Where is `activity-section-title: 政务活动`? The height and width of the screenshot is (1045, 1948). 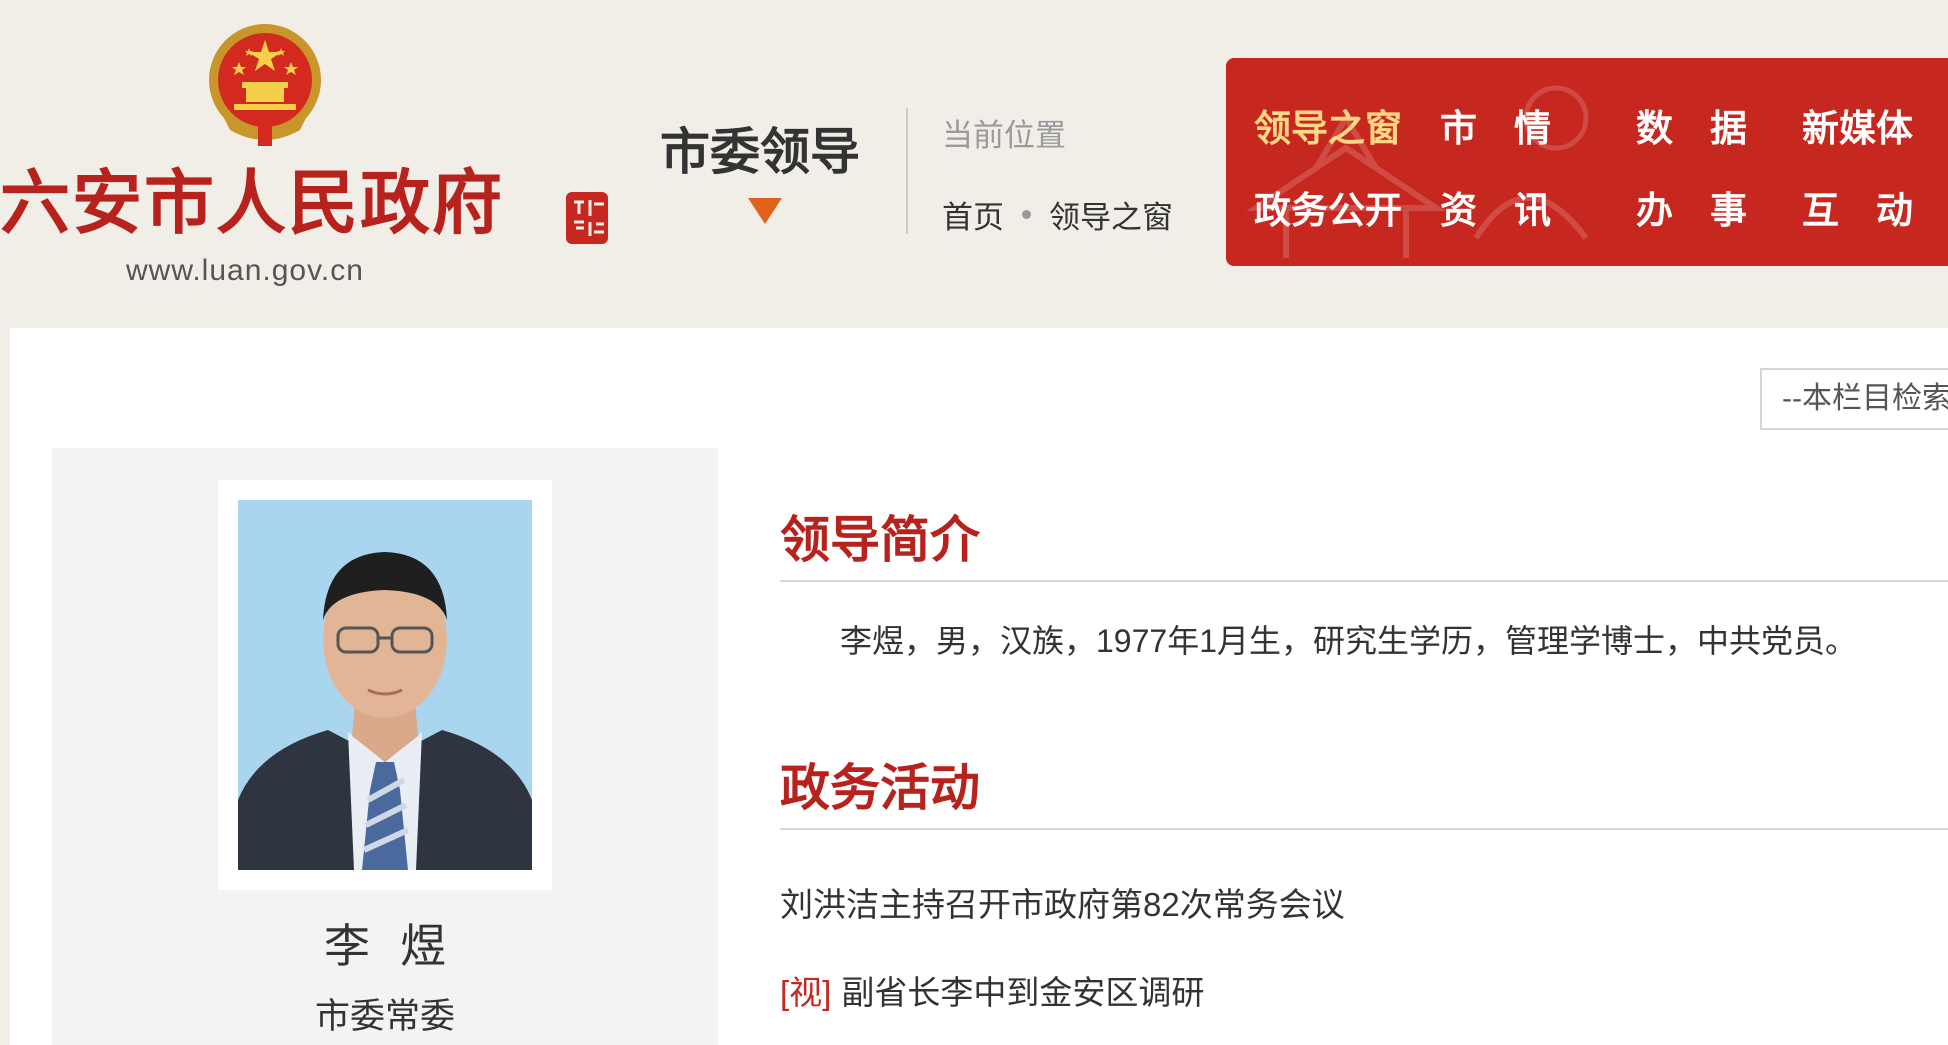
activity-section-title: 政务活动 is located at coordinates (880, 788).